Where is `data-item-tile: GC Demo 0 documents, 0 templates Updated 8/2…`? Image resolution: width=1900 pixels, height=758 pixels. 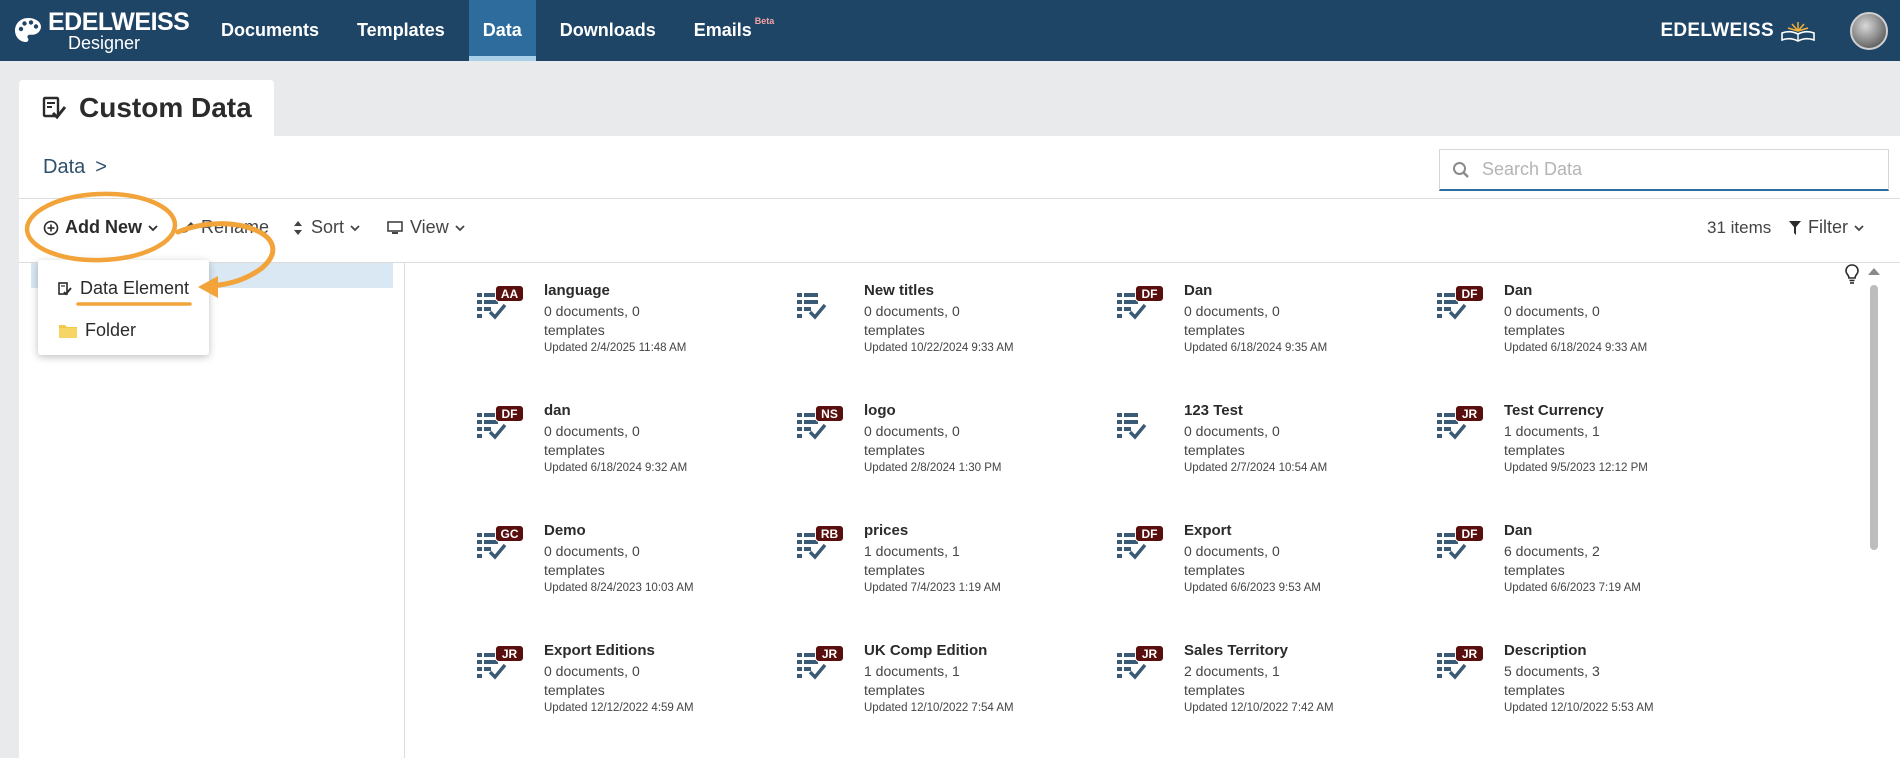 data-item-tile: GC Demo 0 documents, 0 templates Updated 8/2… is located at coordinates (625, 565).